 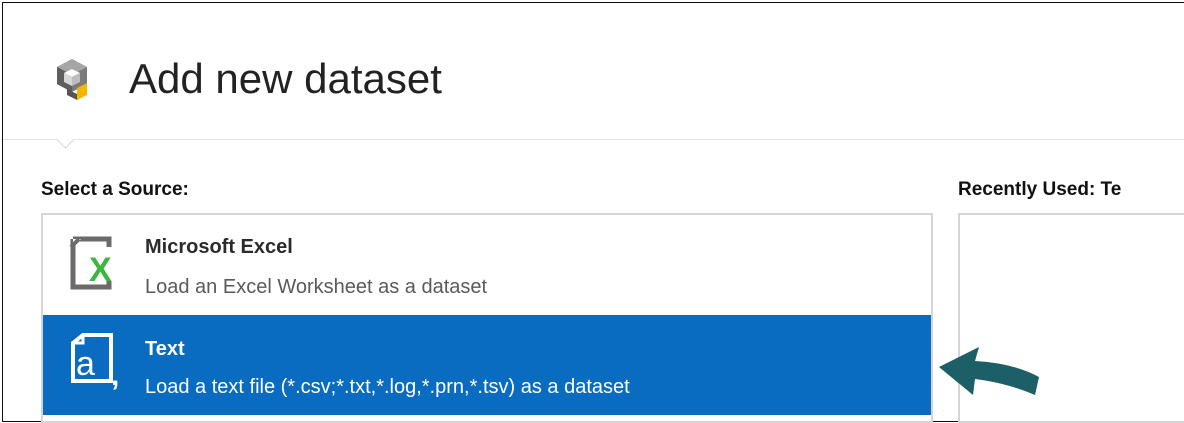 What do you see at coordinates (72, 79) in the screenshot?
I see `dataset-cube-icon` at bounding box center [72, 79].